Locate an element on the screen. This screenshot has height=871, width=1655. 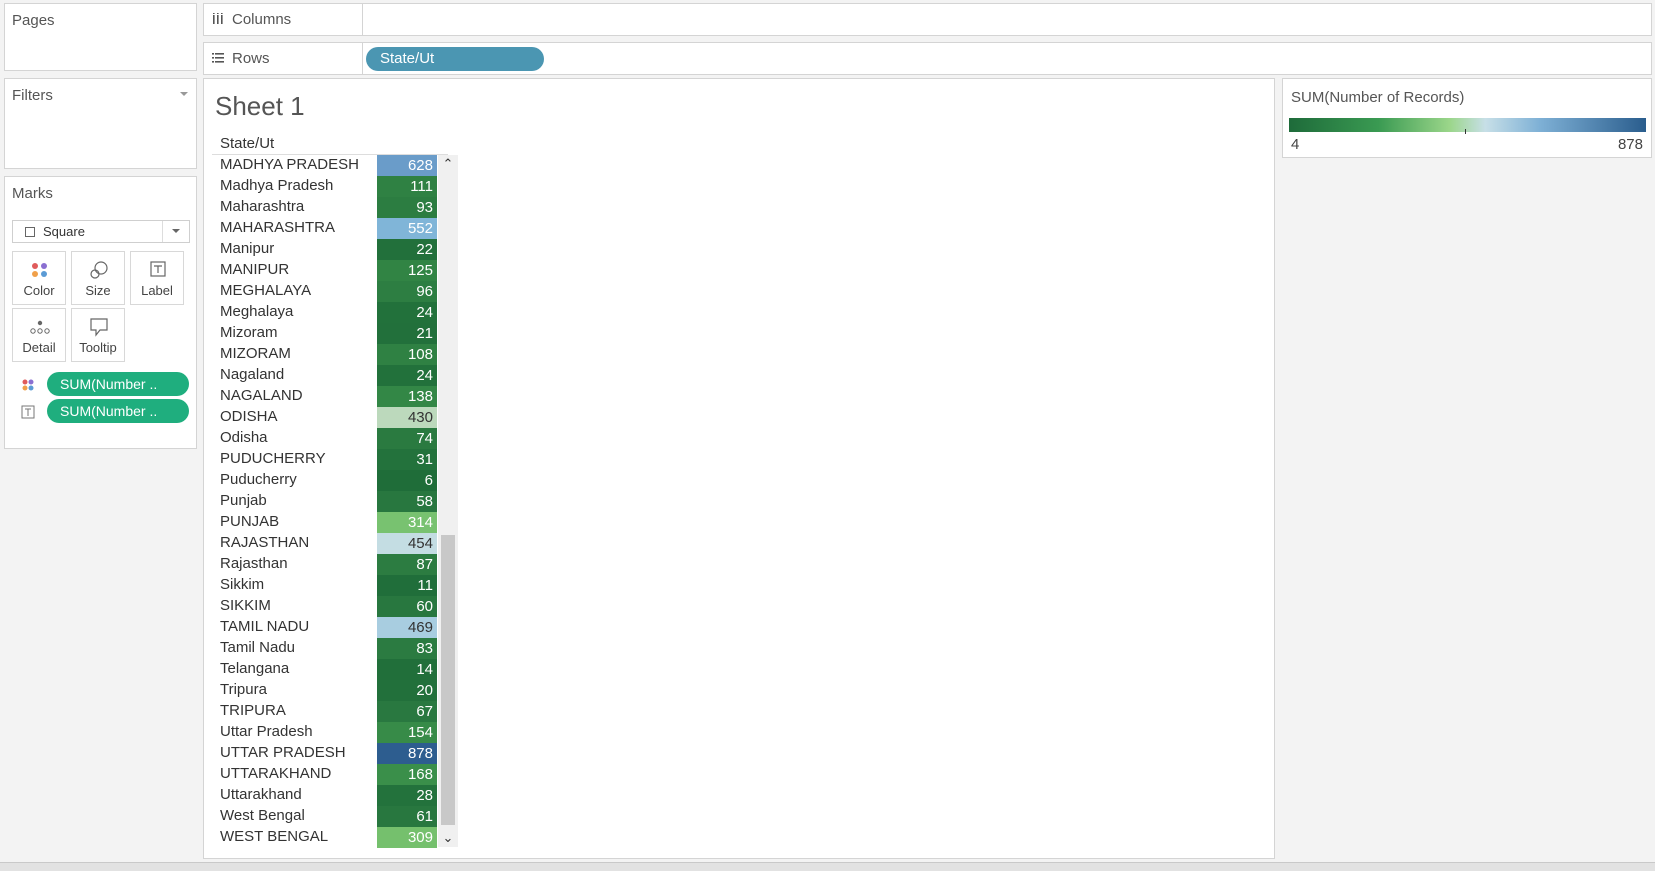
vertical-scrollbar: ⌃ ⌄ is located at coordinates (448, 501).